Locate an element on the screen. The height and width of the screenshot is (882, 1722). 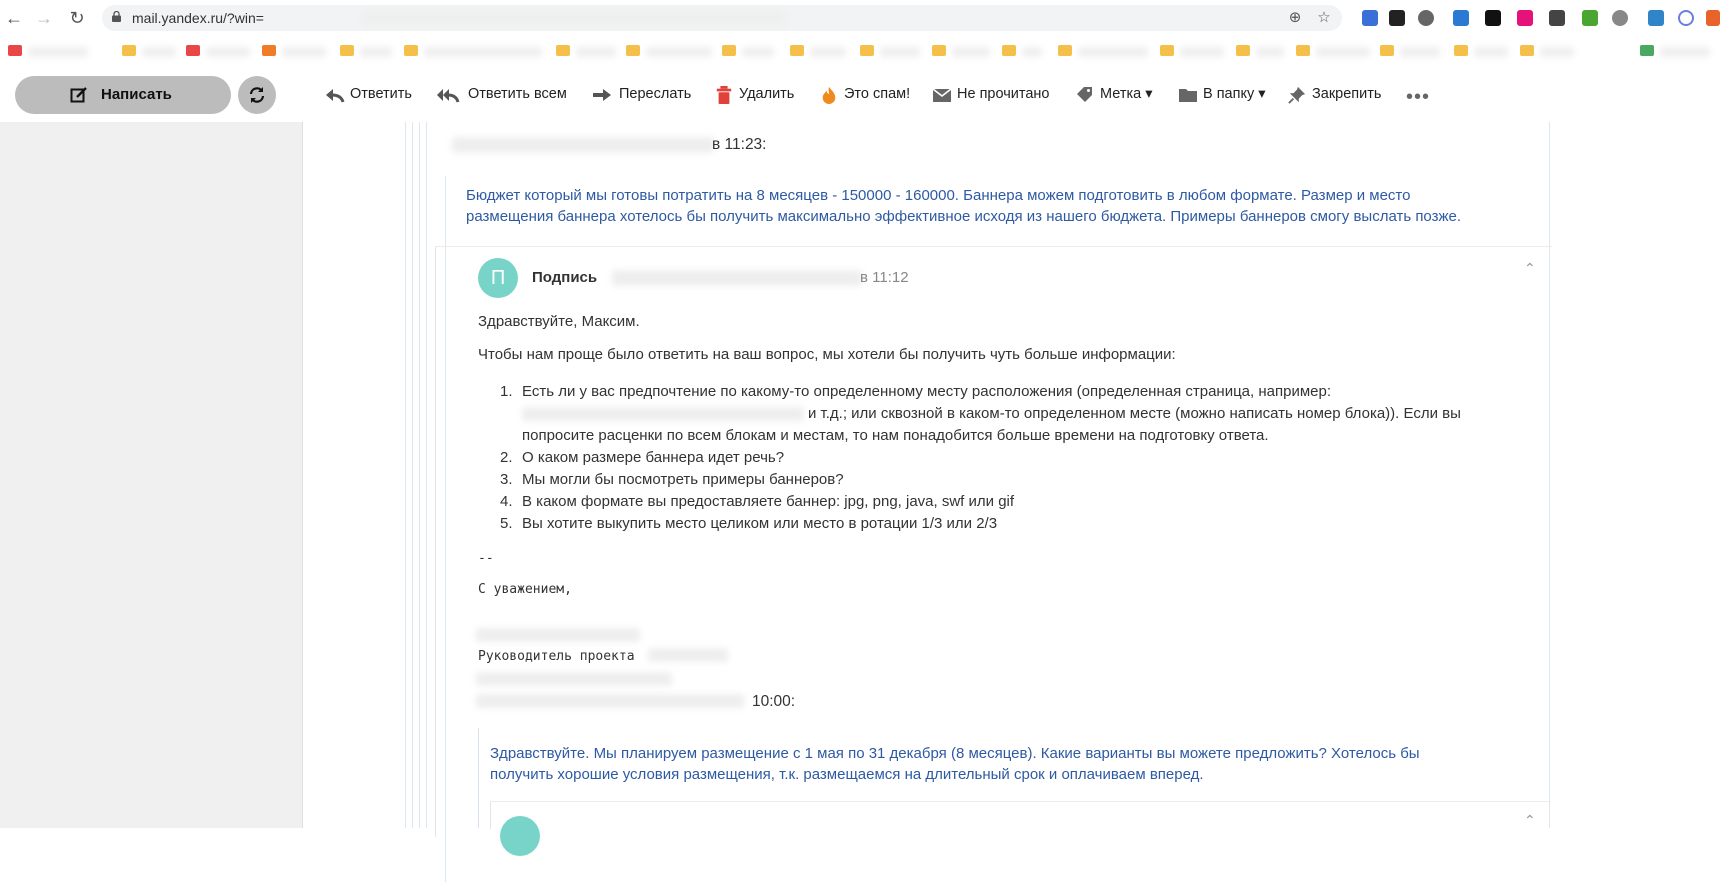
reply-icon is located at coordinates (335, 96).